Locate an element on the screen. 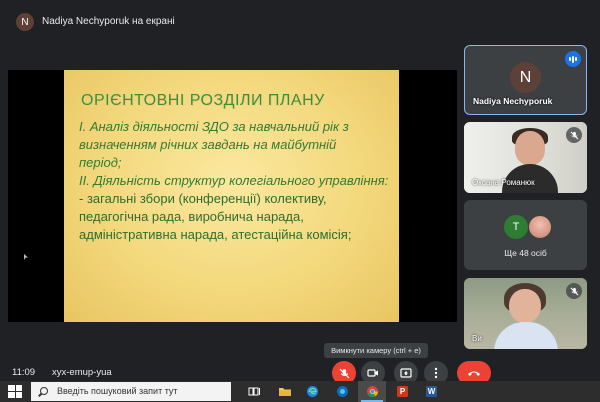 The height and width of the screenshot is (402, 600). browser-icon is located at coordinates (342, 391).